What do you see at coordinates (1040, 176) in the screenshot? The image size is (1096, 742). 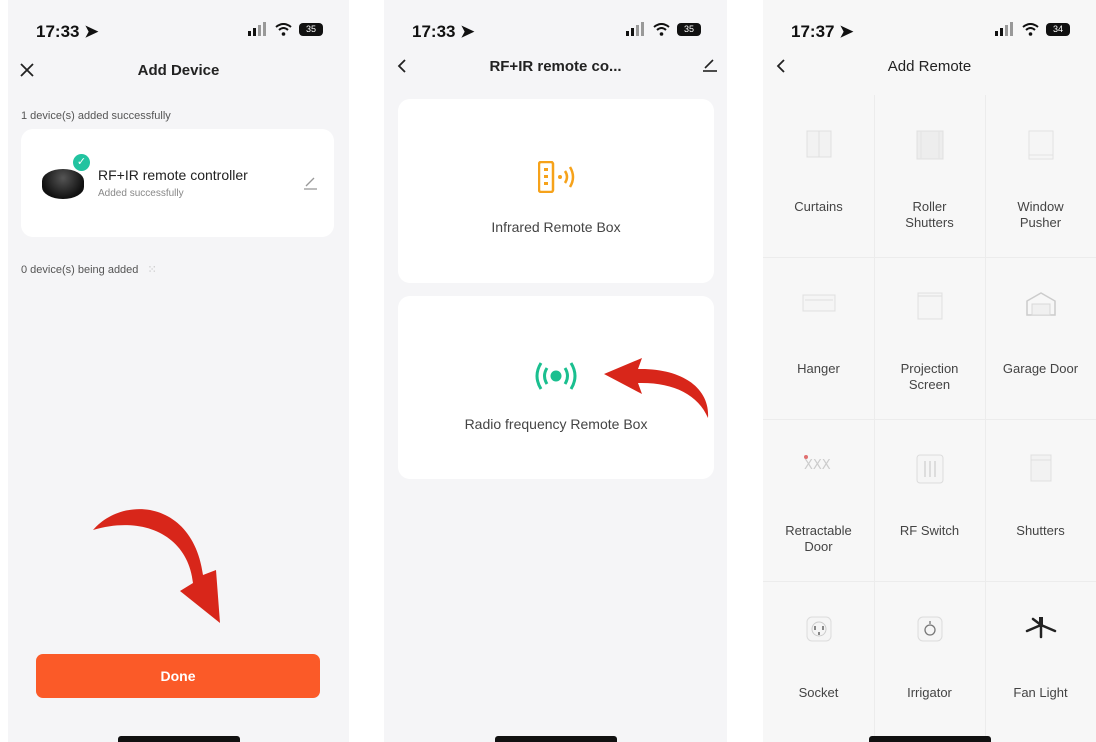 I see `remote-item-window-pusher: Window Pusher` at bounding box center [1040, 176].